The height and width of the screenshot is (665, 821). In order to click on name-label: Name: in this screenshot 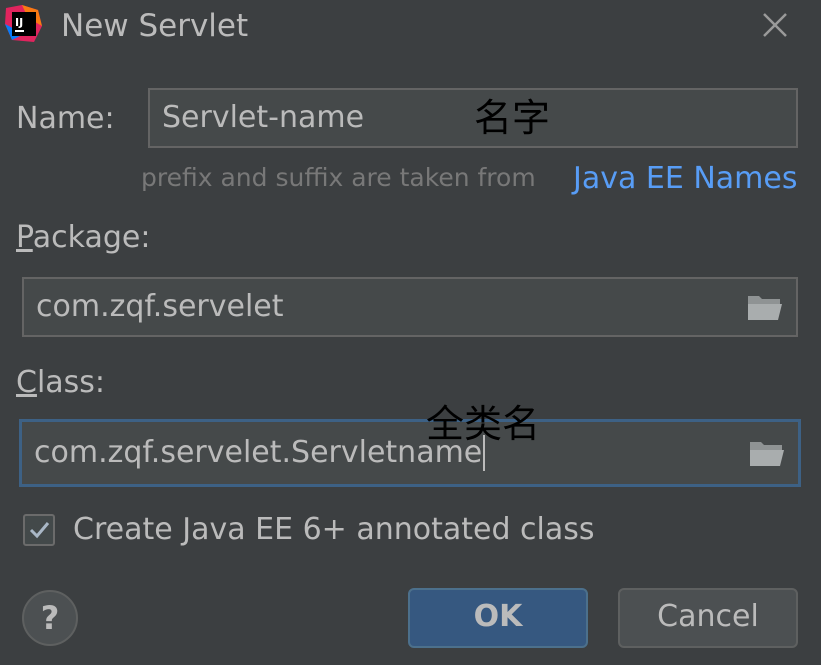, I will do `click(65, 118)`.